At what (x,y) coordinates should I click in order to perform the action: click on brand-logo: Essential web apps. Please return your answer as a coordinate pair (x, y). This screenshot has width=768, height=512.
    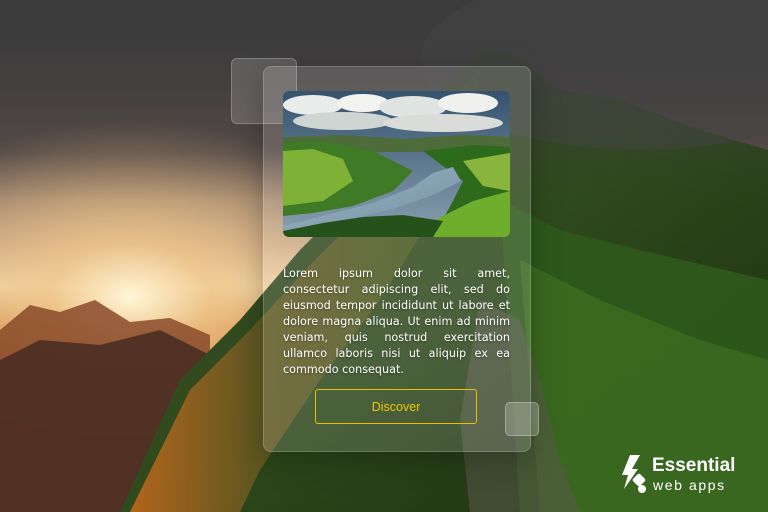
    Looking at the image, I should click on (686, 476).